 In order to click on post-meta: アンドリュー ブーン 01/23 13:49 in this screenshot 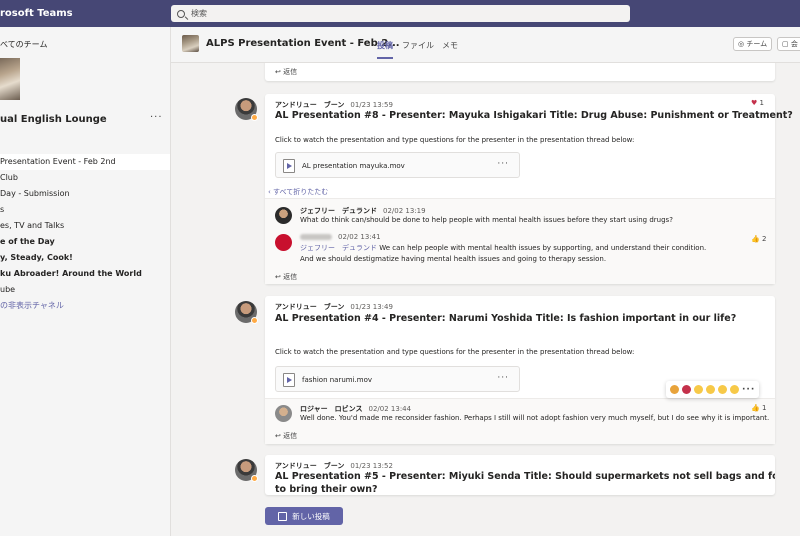, I will do `click(334, 307)`.